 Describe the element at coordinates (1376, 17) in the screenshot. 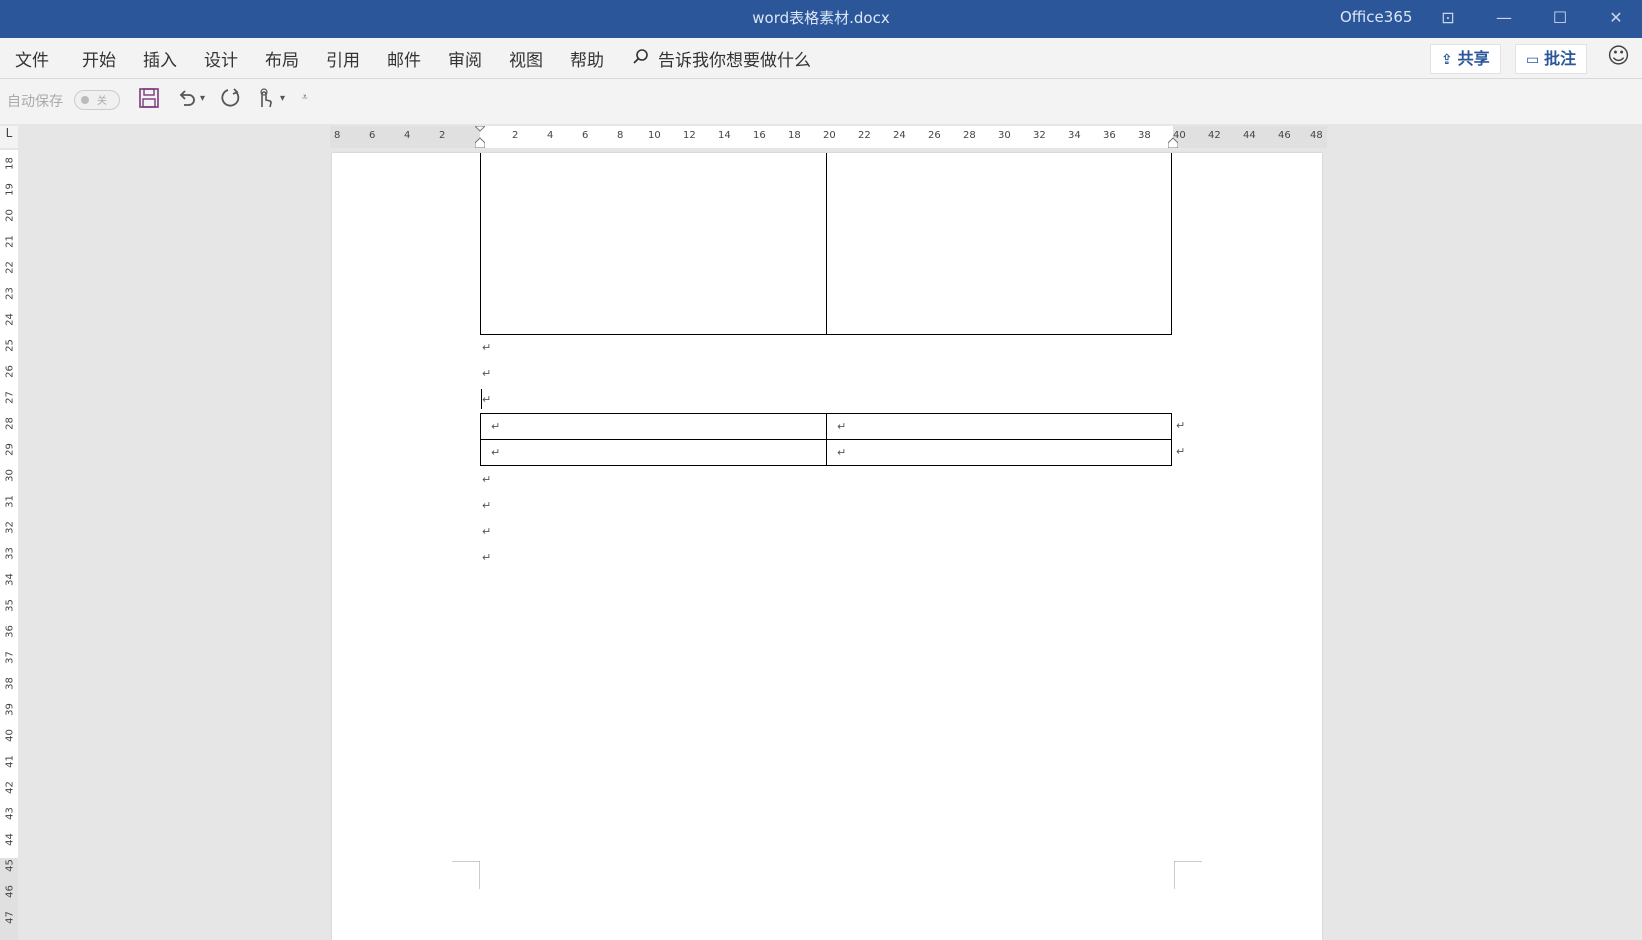

I see `account-brand: Office365` at that location.